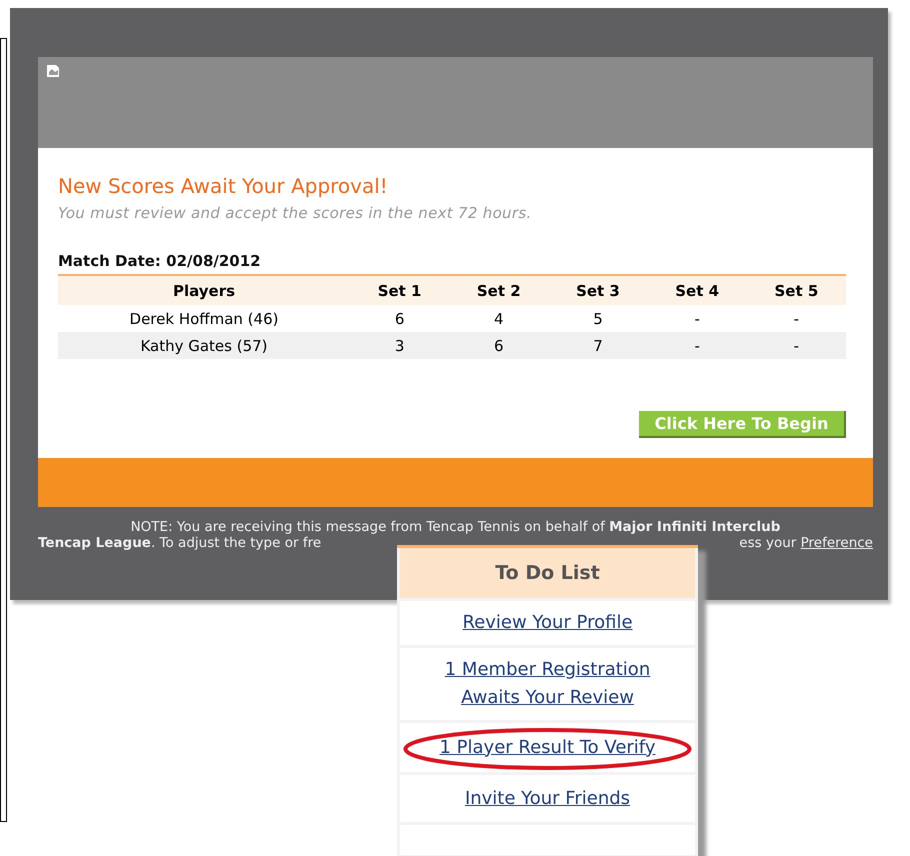 This screenshot has height=856, width=910. What do you see at coordinates (598, 290) in the screenshot?
I see `column-header: Set 3` at bounding box center [598, 290].